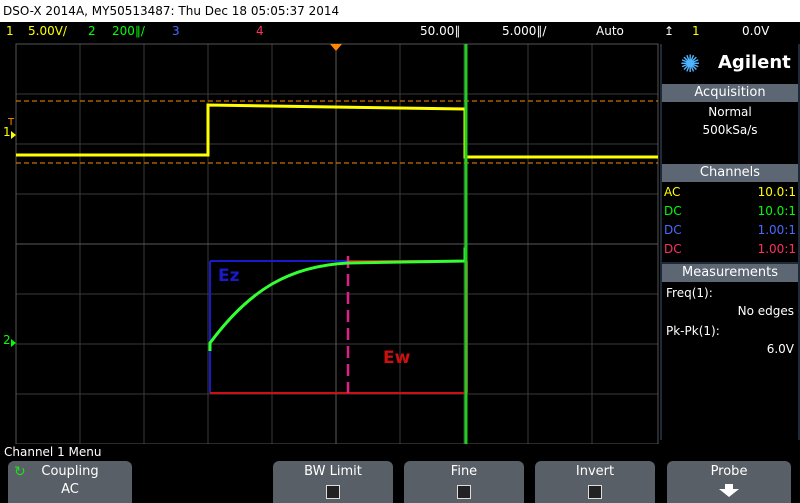 The height and width of the screenshot is (503, 800). Describe the element at coordinates (333, 471) in the screenshot. I see `bw-limit-label: BW Limit` at that location.